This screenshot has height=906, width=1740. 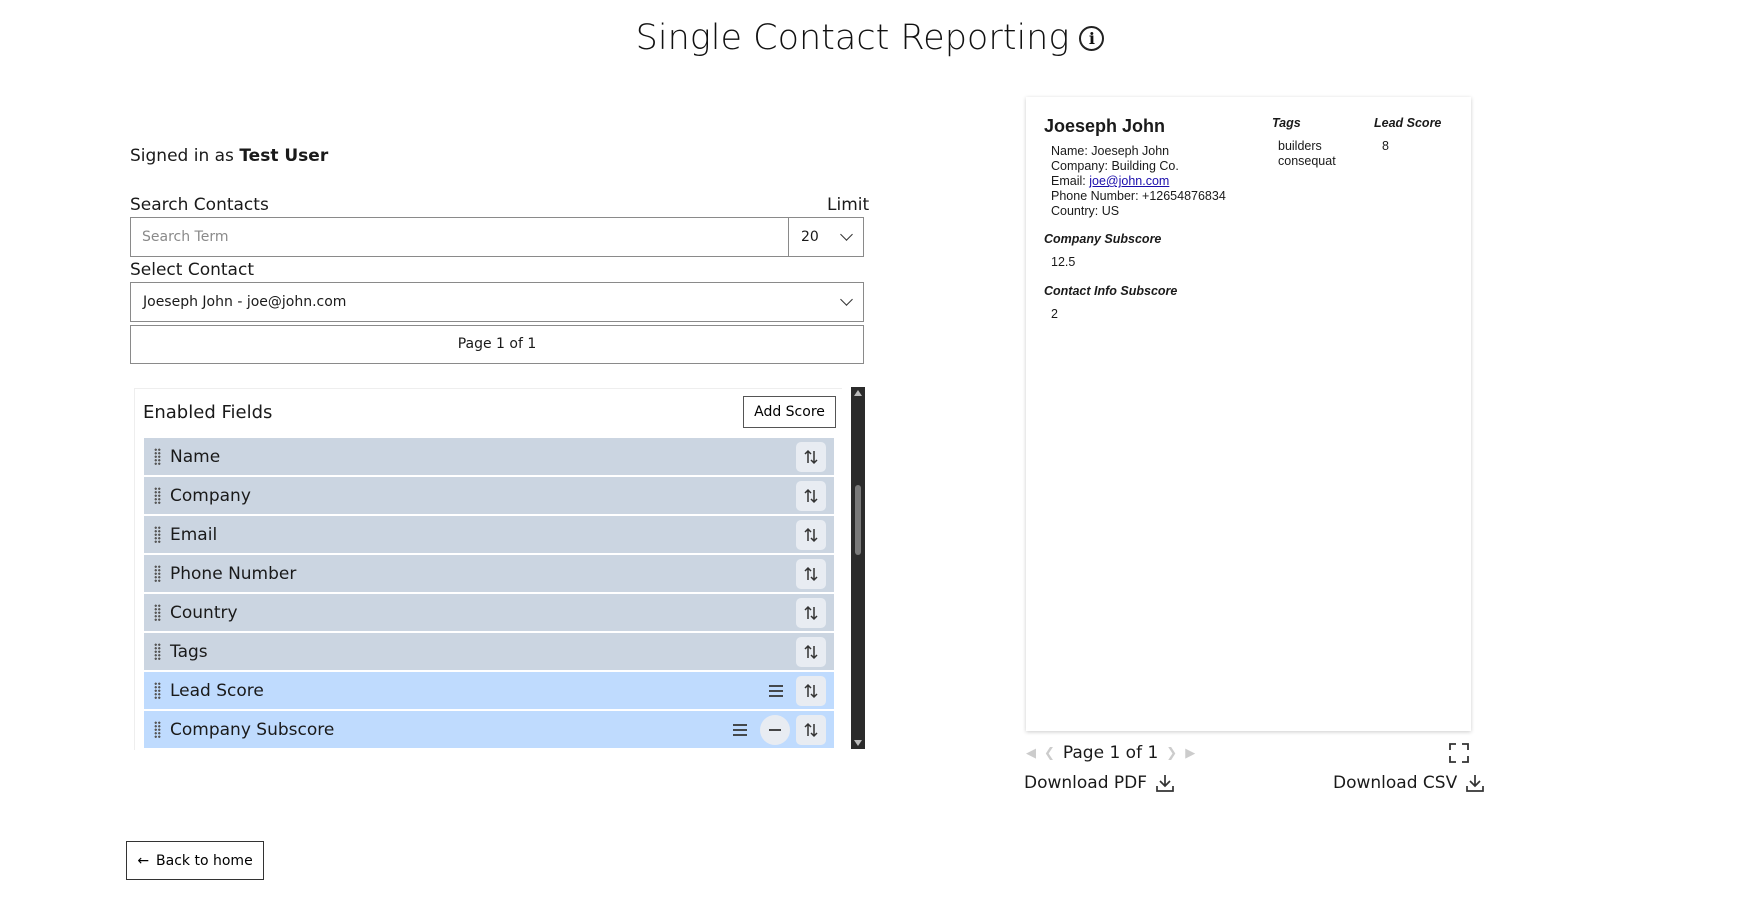 I want to click on download-csv-button: Download CSV, so click(x=1409, y=783).